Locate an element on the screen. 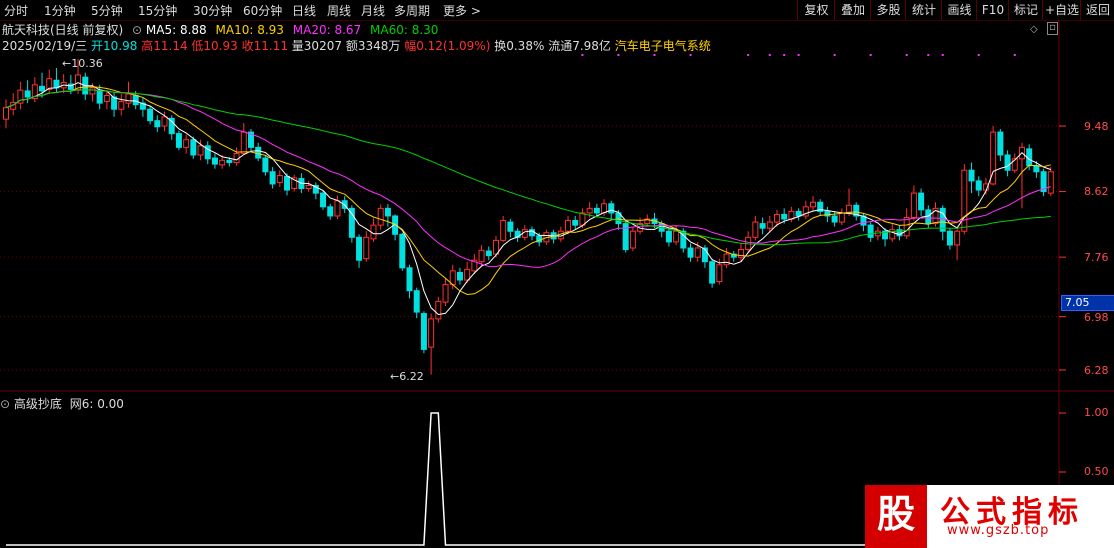 Image resolution: width=1114 pixels, height=548 pixels. low-annotation-value: 6.22 is located at coordinates (411, 376).